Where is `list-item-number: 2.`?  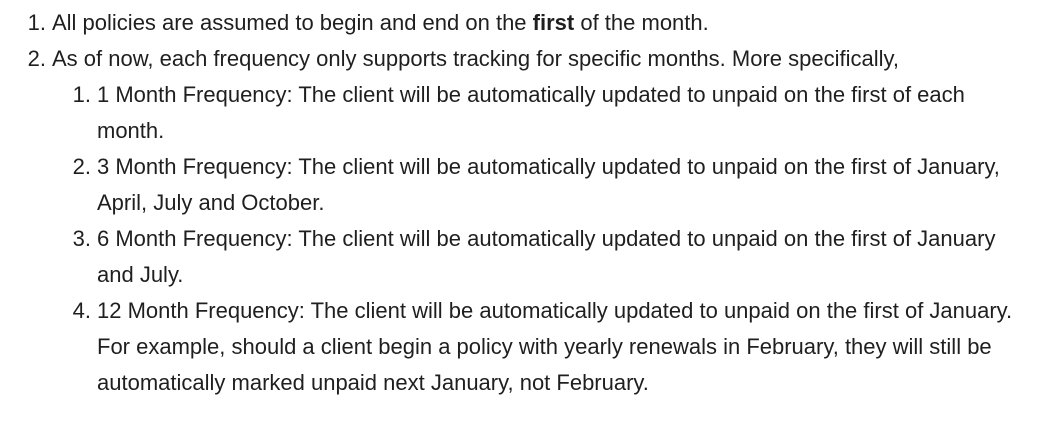 list-item-number: 2. is located at coordinates (36, 58).